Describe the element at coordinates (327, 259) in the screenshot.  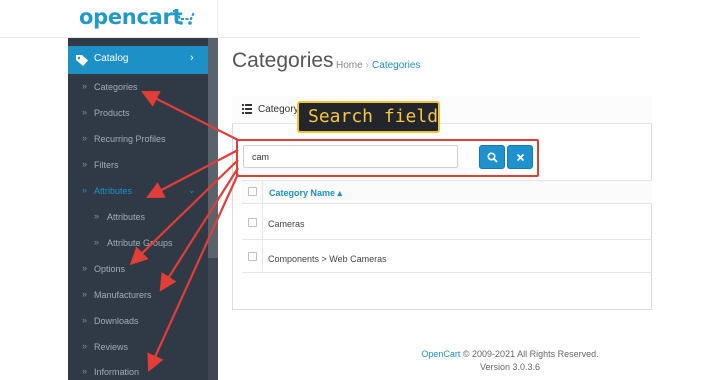
I see `table-cell-category-name: Components > Web Cameras` at that location.